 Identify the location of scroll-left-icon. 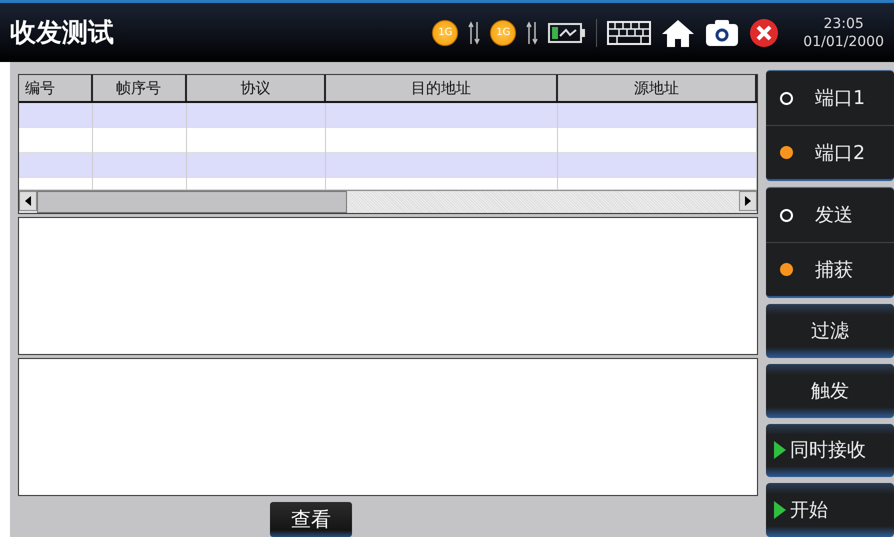
(28, 201).